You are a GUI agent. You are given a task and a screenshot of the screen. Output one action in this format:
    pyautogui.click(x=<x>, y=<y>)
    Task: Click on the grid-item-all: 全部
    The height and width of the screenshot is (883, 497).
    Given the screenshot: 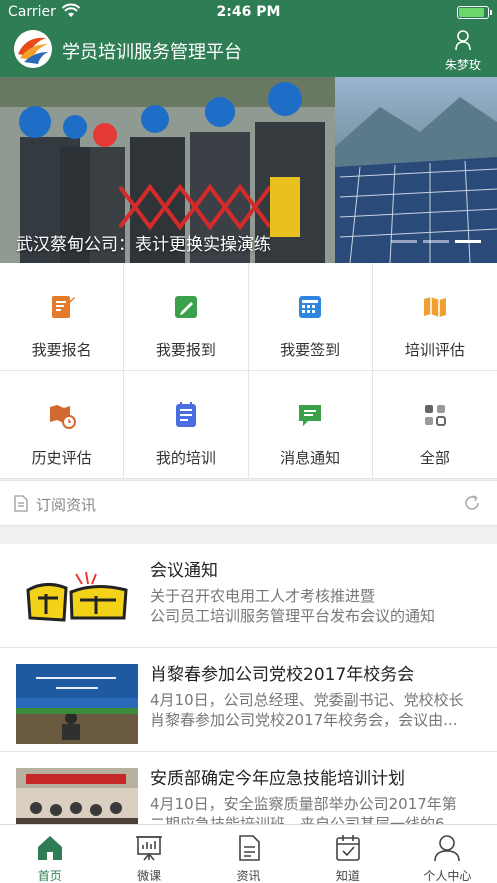 What is the action you would take?
    pyautogui.click(x=434, y=425)
    